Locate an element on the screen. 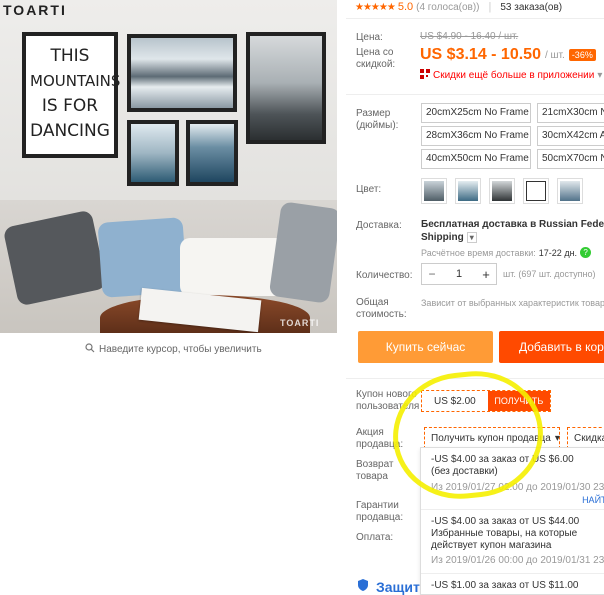 The height and width of the screenshot is (595, 604). old-price: US $4.90 - 16.40 / шт. is located at coordinates (469, 36).